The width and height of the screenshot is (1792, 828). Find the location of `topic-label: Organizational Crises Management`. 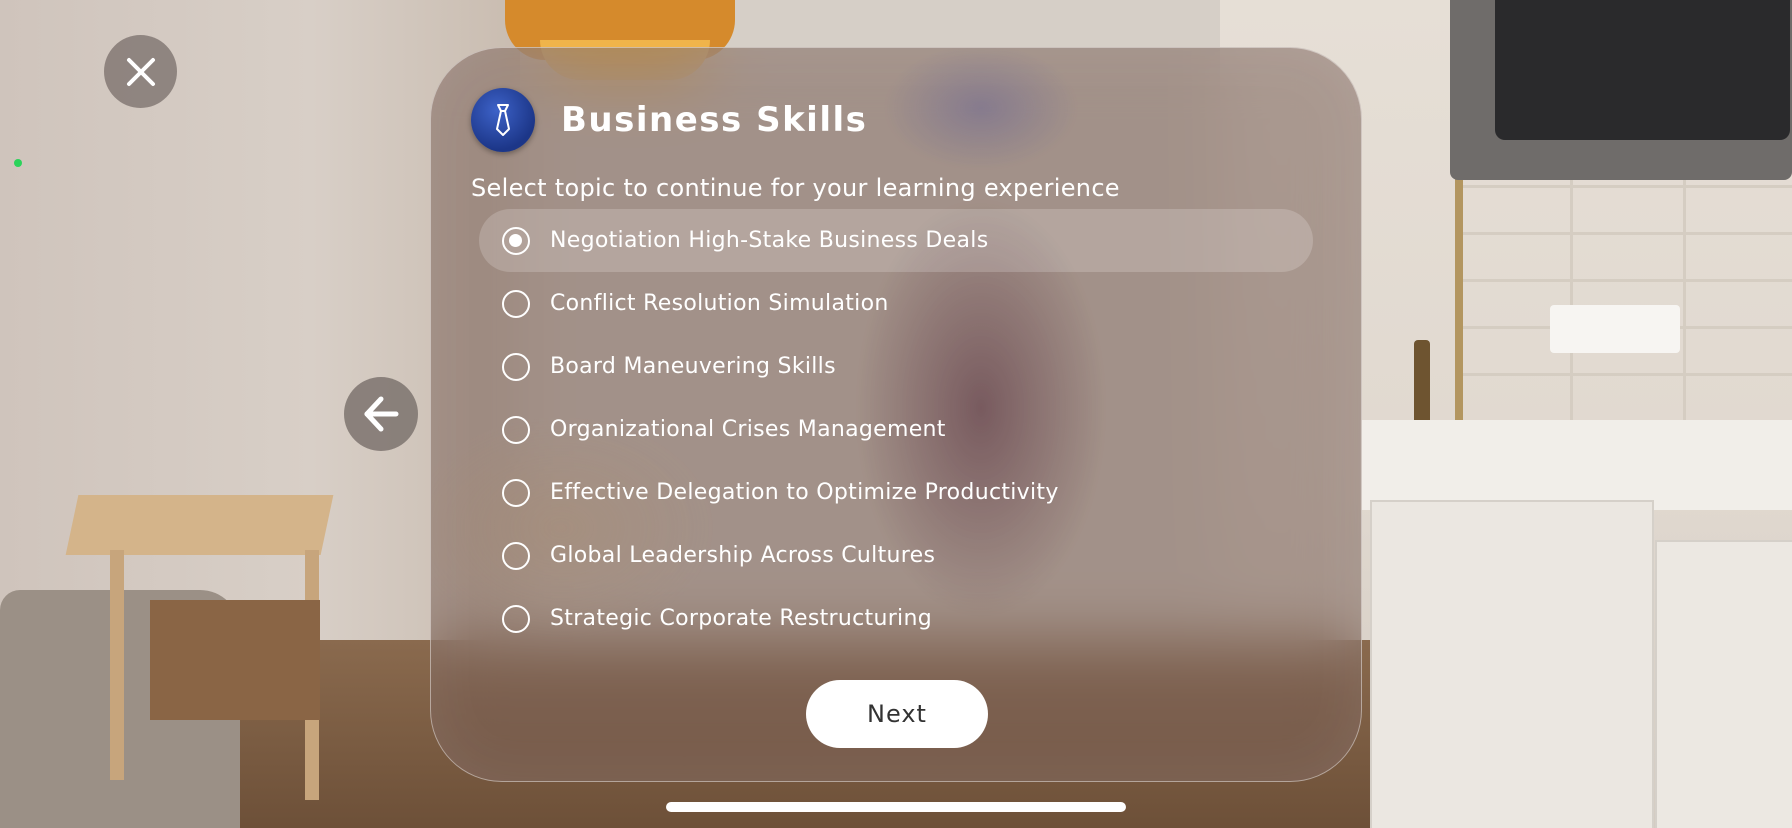

topic-label: Organizational Crises Management is located at coordinates (748, 429).